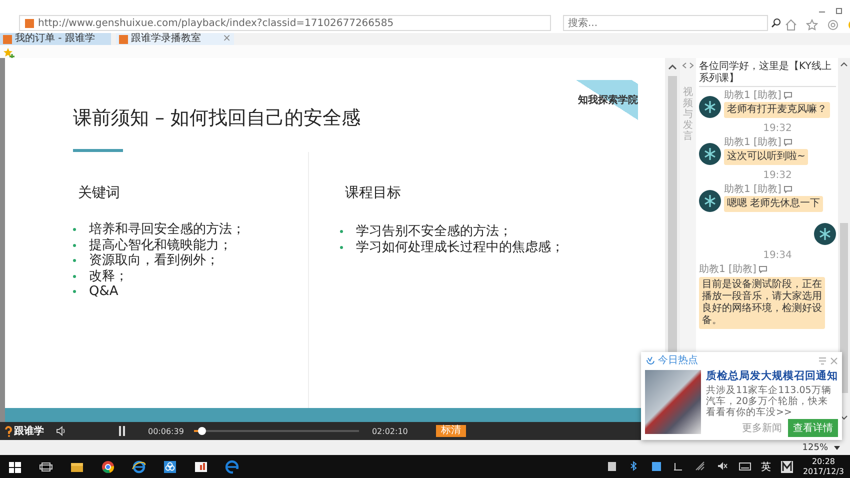  Describe the element at coordinates (390, 431) in the screenshot. I see `total-time: 02:02:10` at that location.